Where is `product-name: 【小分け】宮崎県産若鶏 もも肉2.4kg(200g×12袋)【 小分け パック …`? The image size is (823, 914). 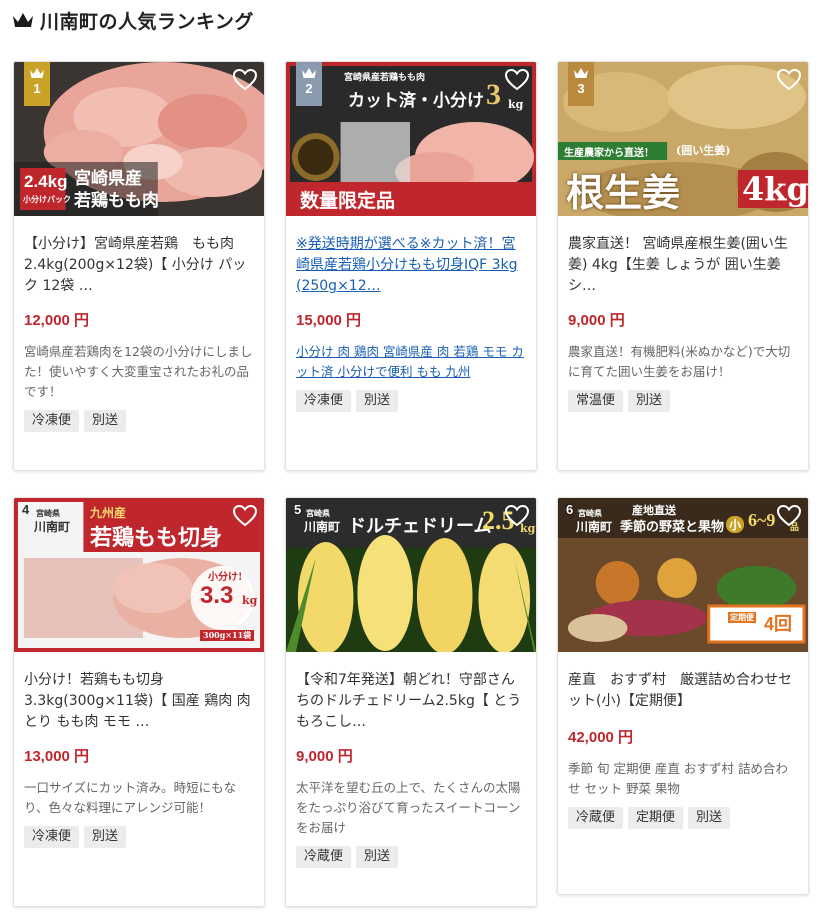 product-name: 【小分け】宮崎県産若鶏 もも肉2.4kg(200g×12袋)【 小分け パック … is located at coordinates (139, 265).